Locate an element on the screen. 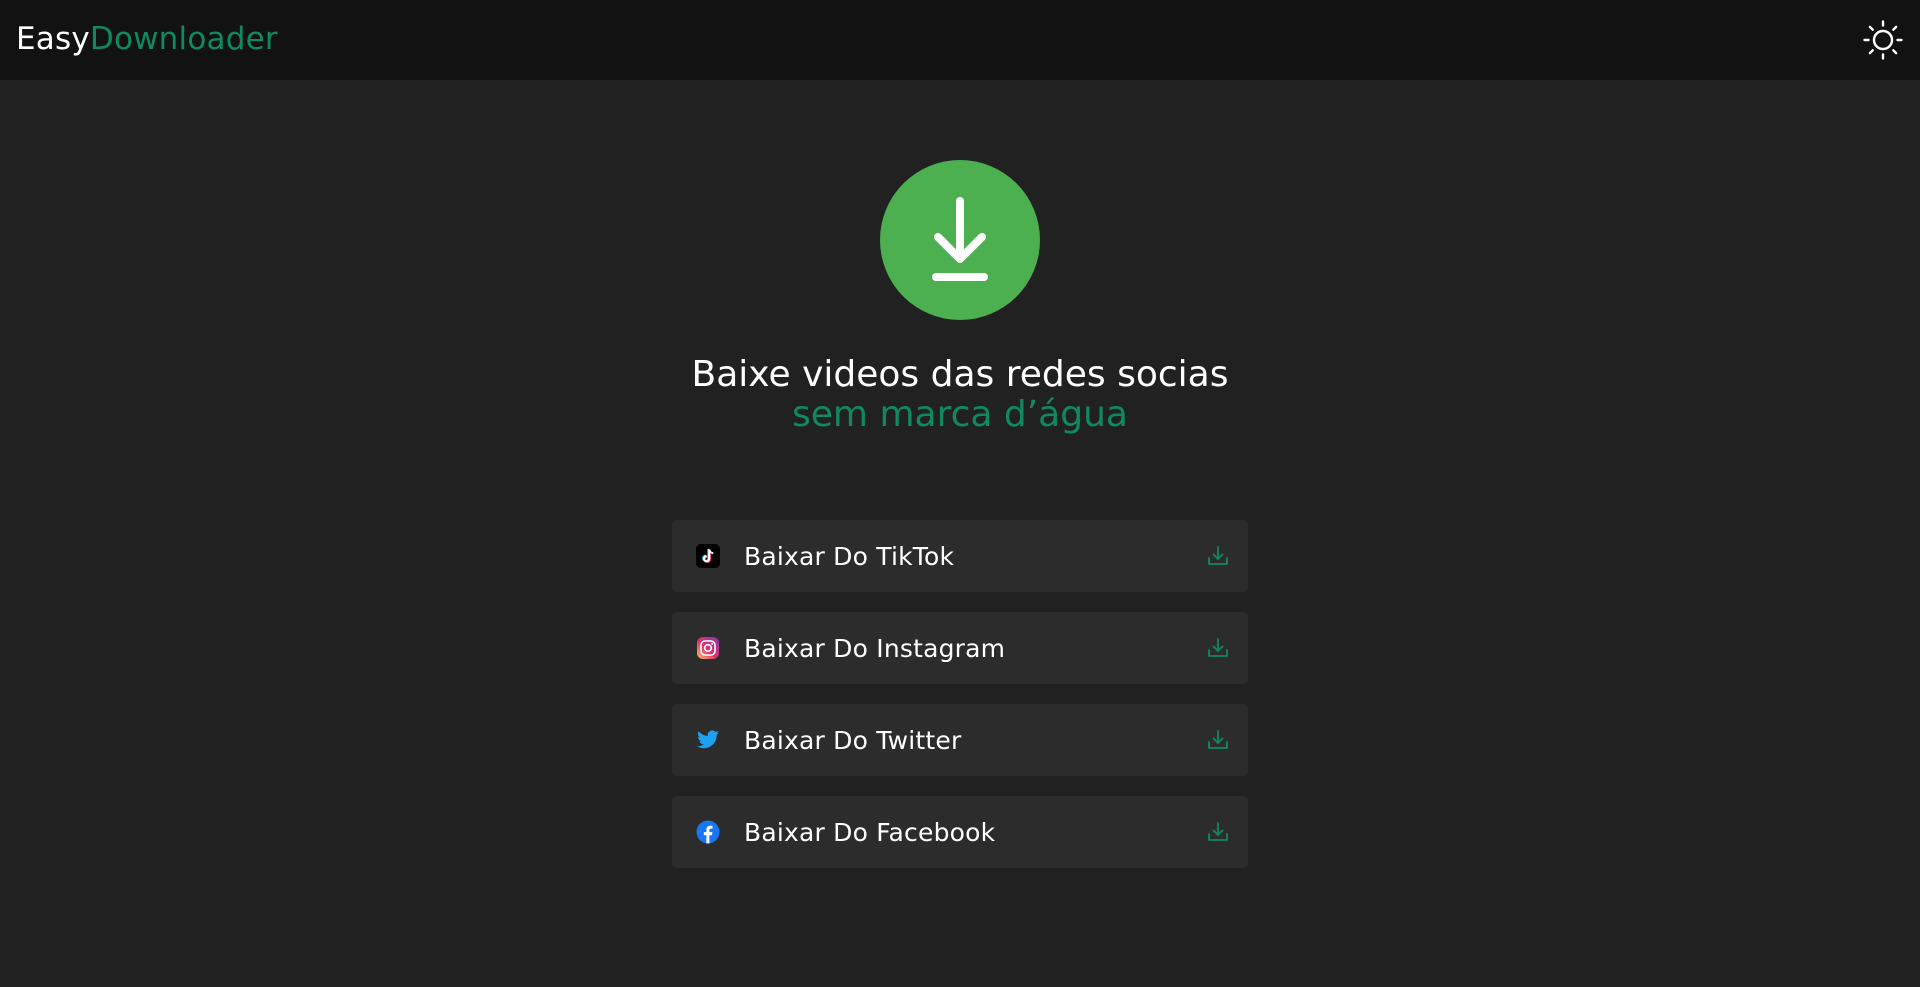 This screenshot has width=1920, height=987. facebook-icon is located at coordinates (708, 832).